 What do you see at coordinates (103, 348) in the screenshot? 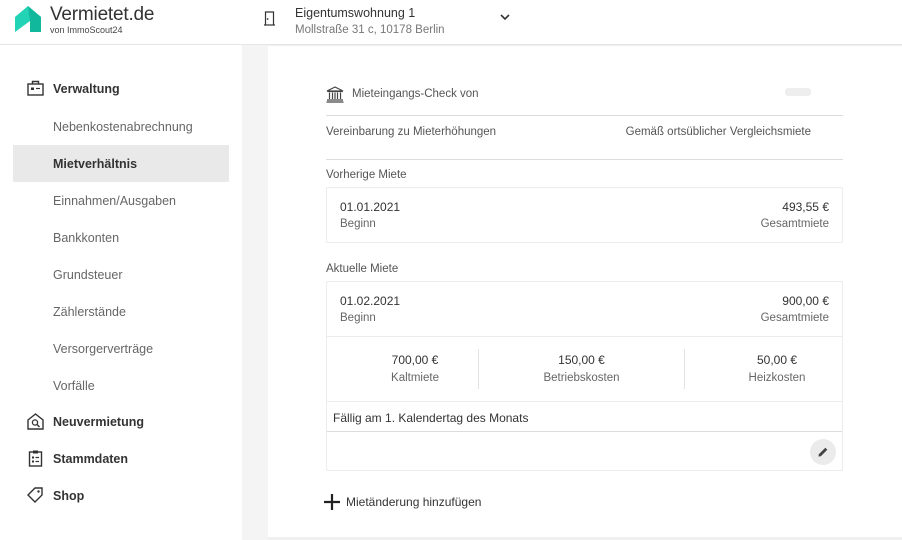
I see `sidebar-item-label: Versorgerverträge` at bounding box center [103, 348].